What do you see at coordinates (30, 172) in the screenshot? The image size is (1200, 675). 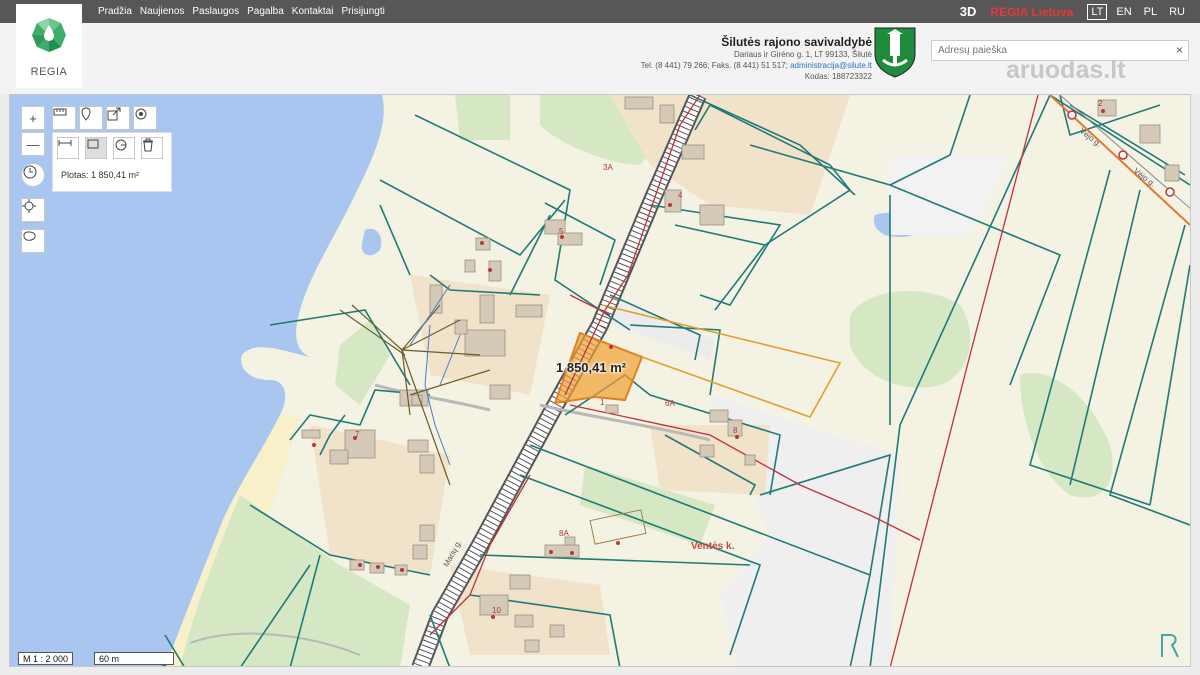 I see `clock-icon` at bounding box center [30, 172].